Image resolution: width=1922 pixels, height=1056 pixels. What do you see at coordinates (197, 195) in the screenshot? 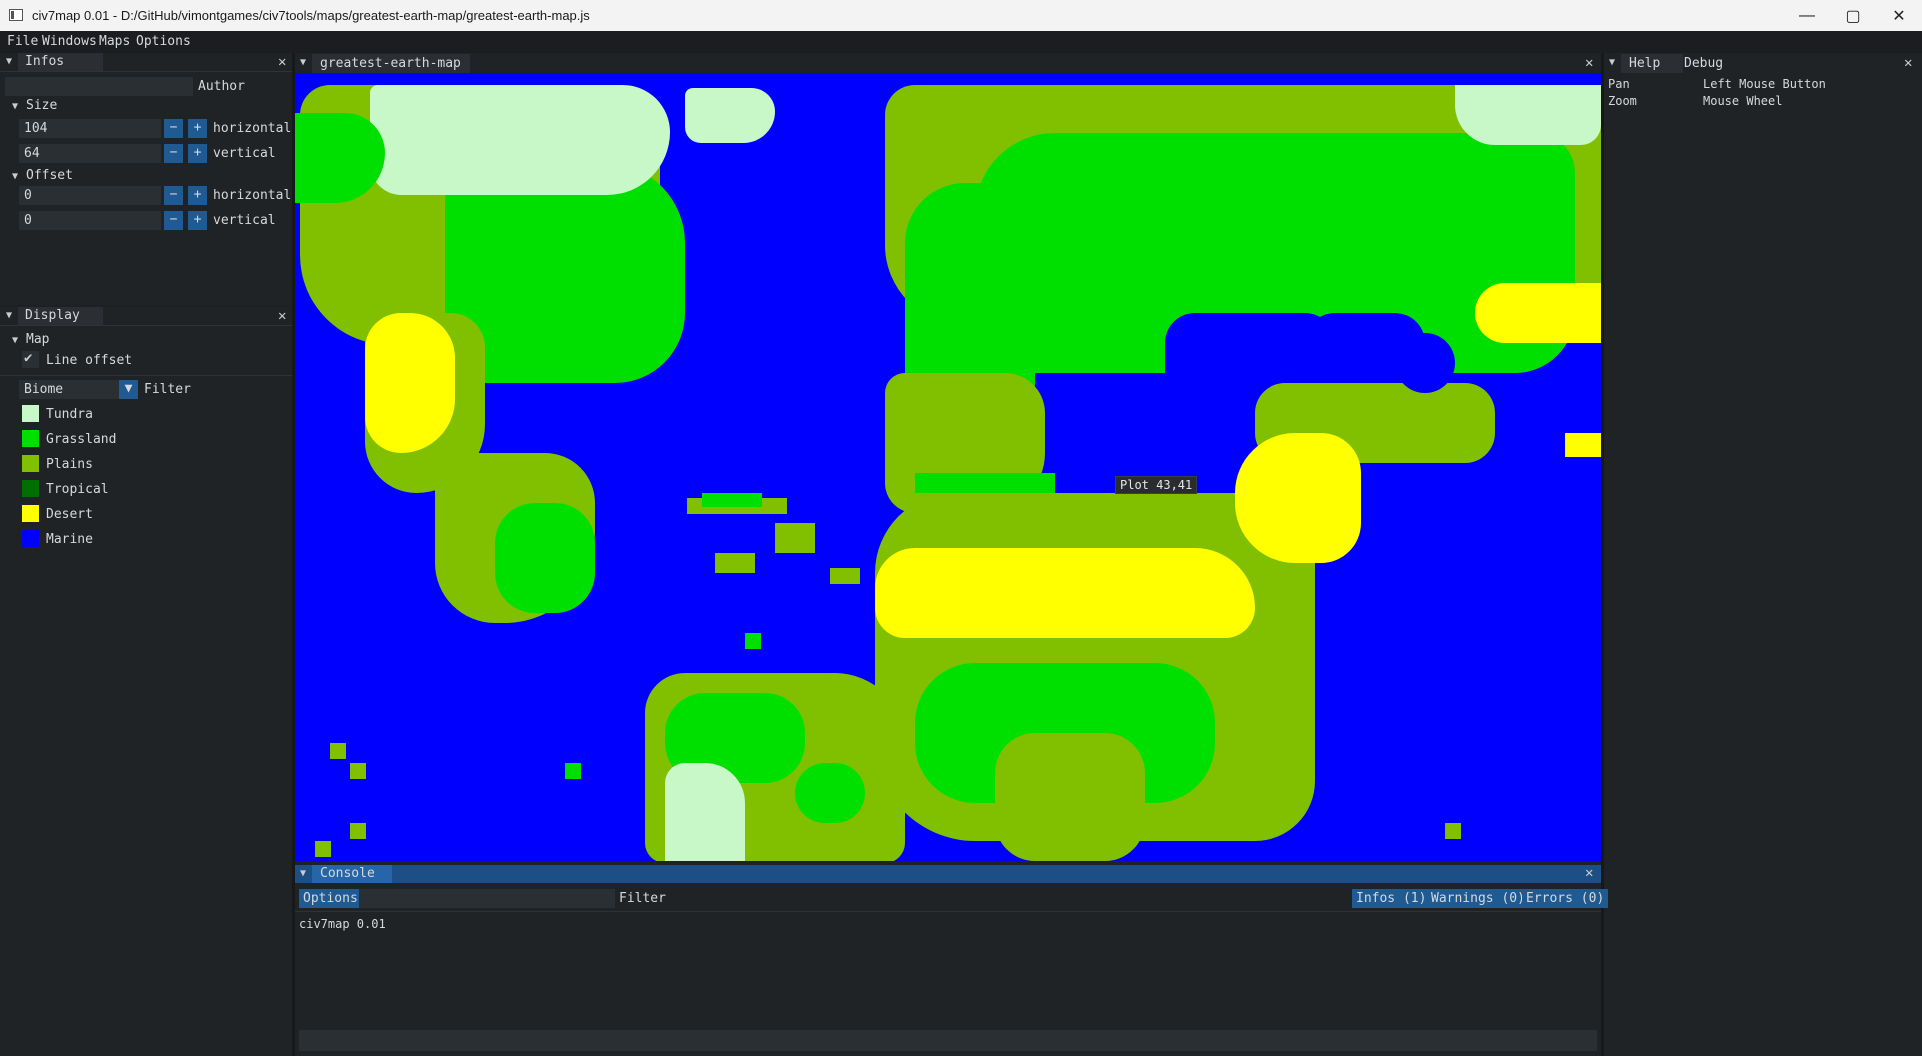
I see `offset-horizontal-increment-button: +` at bounding box center [197, 195].